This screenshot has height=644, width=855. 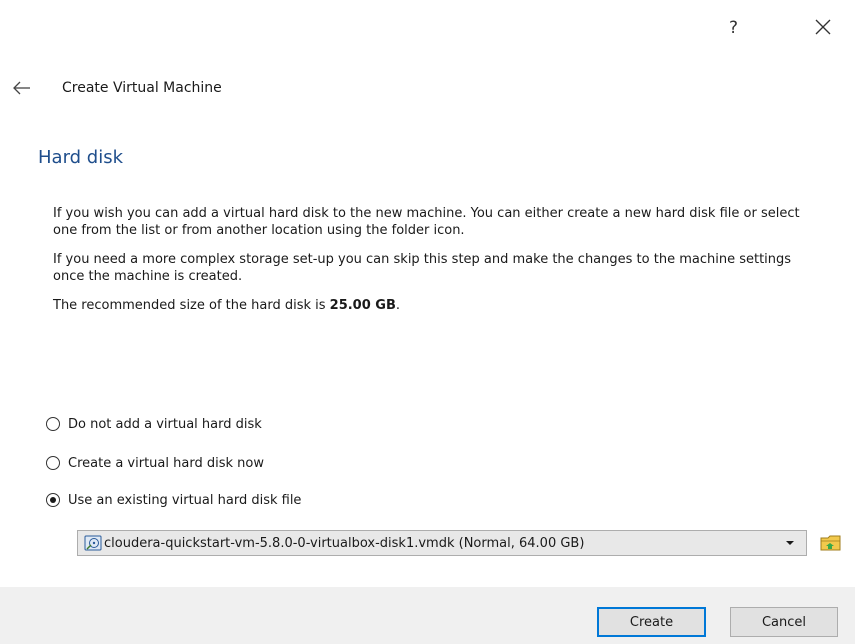 What do you see at coordinates (784, 622) in the screenshot?
I see `cancel-button: Cancel` at bounding box center [784, 622].